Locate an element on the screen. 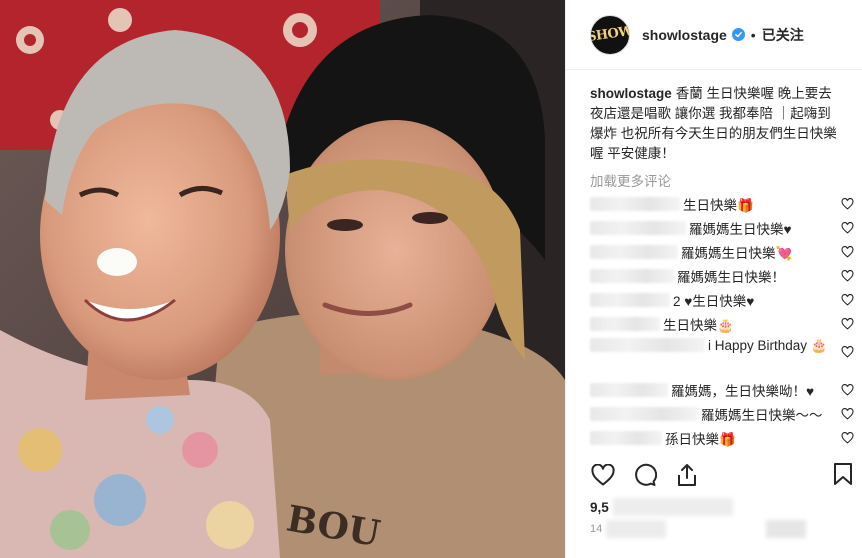  comment-item: 2 ♥生日快樂♥ is located at coordinates (722, 300).